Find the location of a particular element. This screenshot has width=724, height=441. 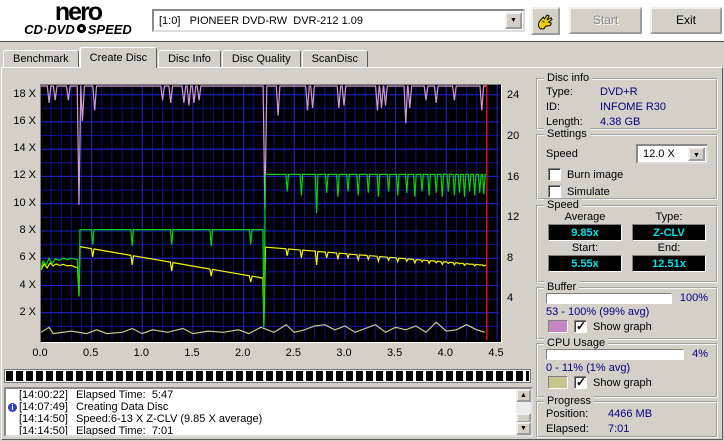

write-progress-bar is located at coordinates (267, 376).